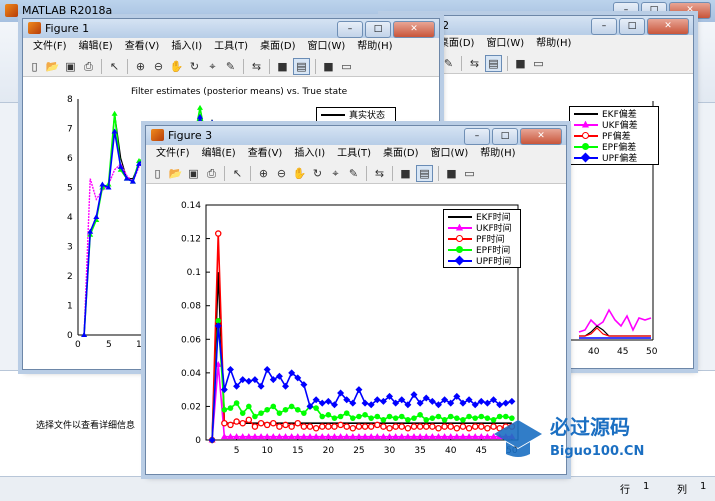 The width and height of the screenshot is (715, 501). I want to click on pf-bias-line, so click(615, 332).